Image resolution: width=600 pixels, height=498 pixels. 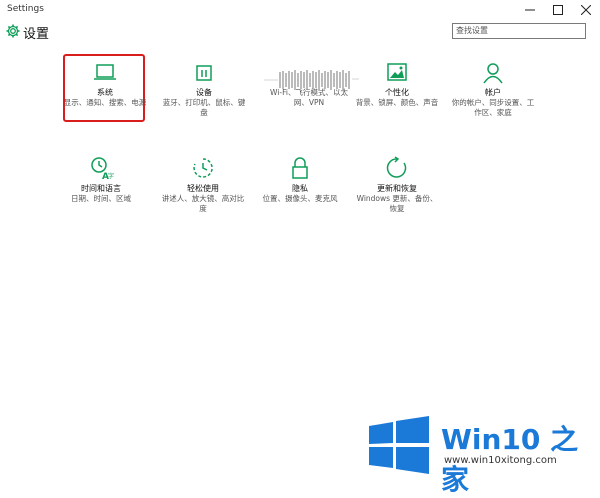 What do you see at coordinates (13, 31) in the screenshot?
I see `gear-icon` at bounding box center [13, 31].